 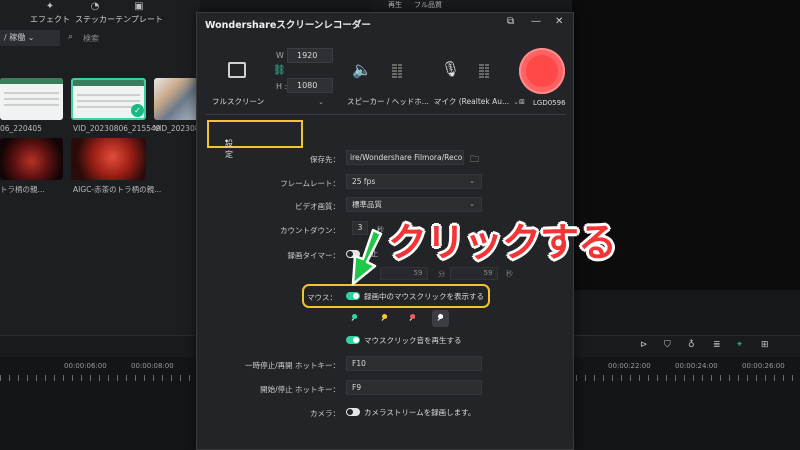 I want to click on preview-quality-select: フル品質, so click(x=428, y=5).